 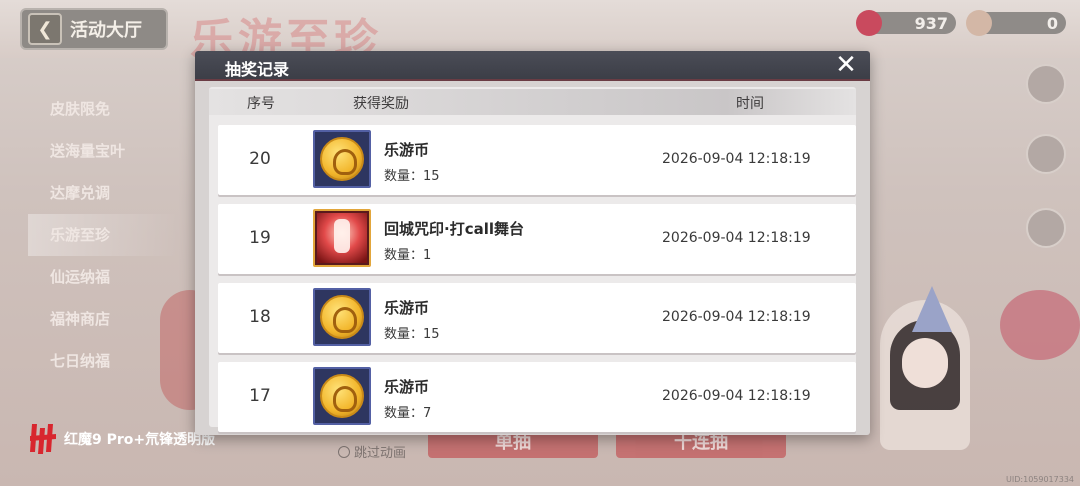 What do you see at coordinates (750, 104) in the screenshot?
I see `column-time: 时间` at bounding box center [750, 104].